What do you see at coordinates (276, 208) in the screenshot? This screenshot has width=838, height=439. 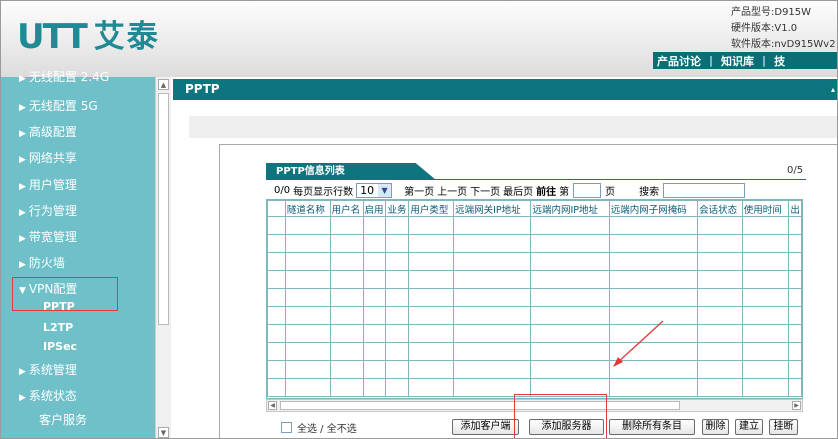 I see `column-header` at bounding box center [276, 208].